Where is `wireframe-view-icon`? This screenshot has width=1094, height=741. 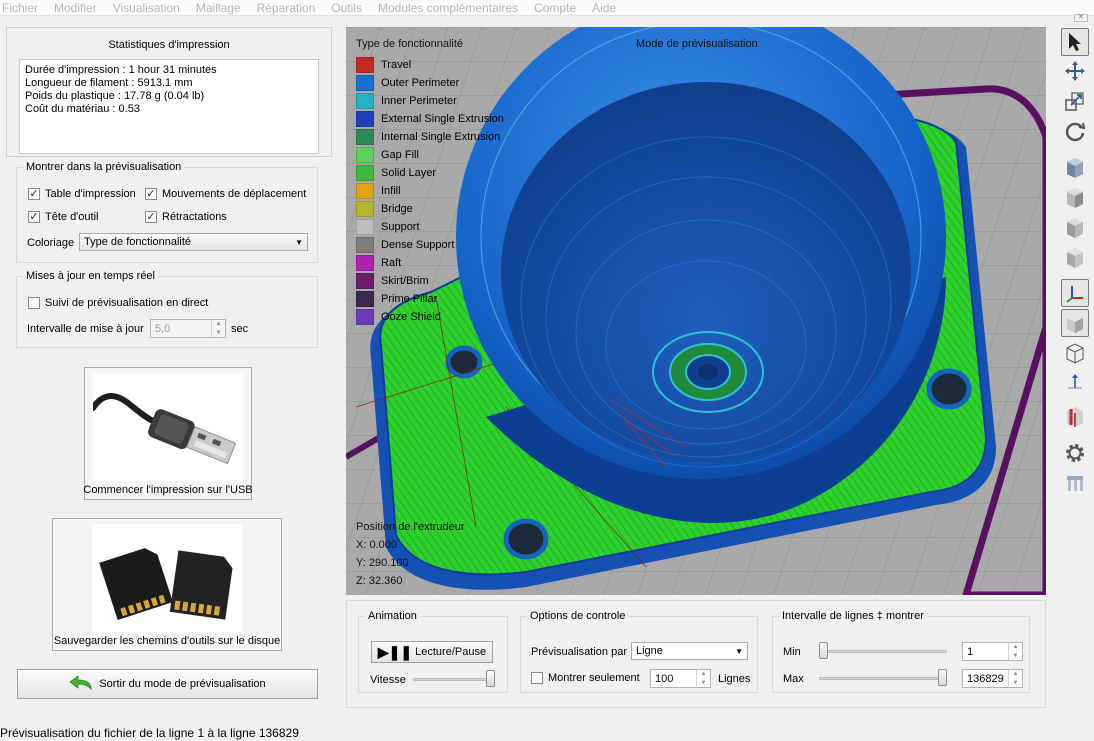 wireframe-view-icon is located at coordinates (1075, 353).